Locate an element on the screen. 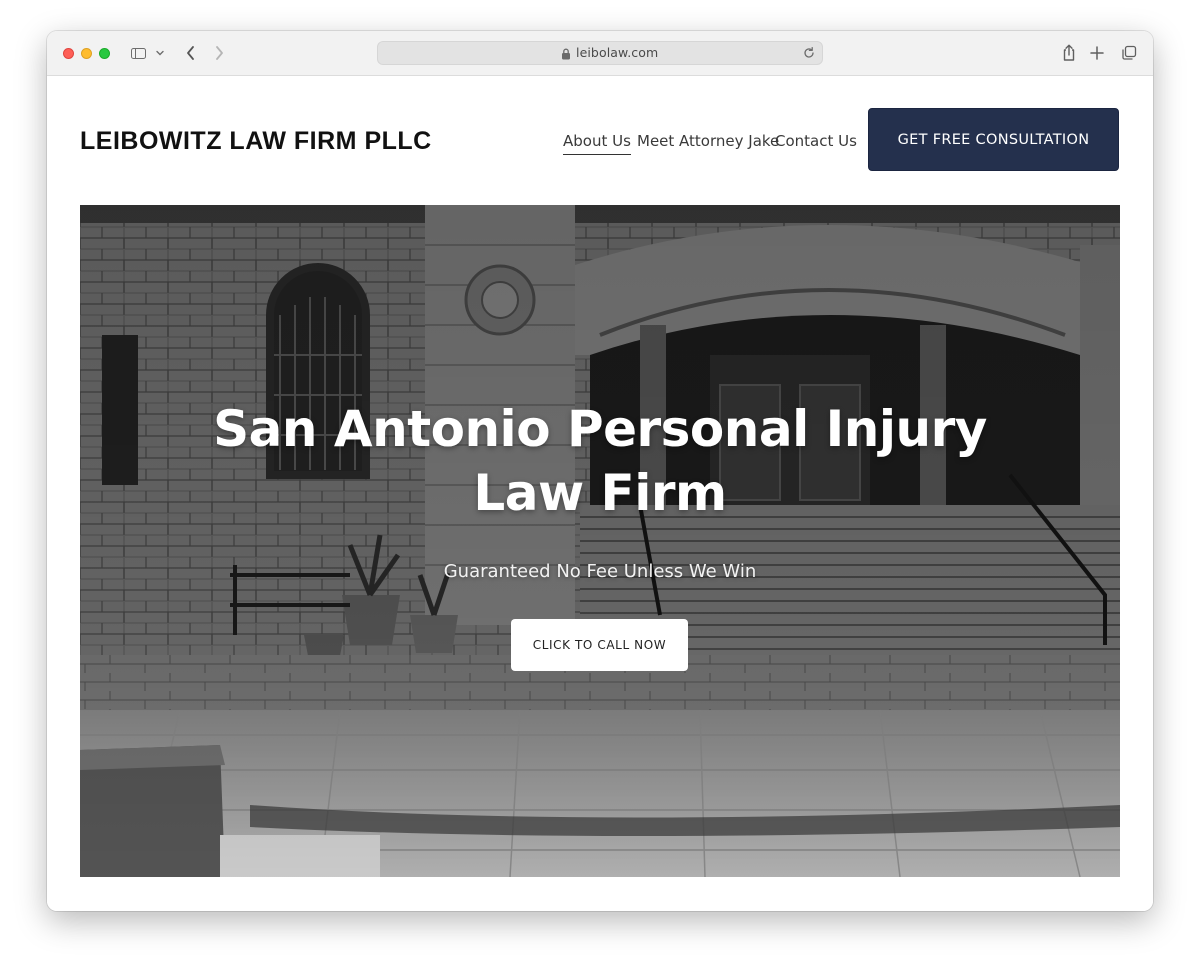  back-arrow-icon is located at coordinates (191, 53).